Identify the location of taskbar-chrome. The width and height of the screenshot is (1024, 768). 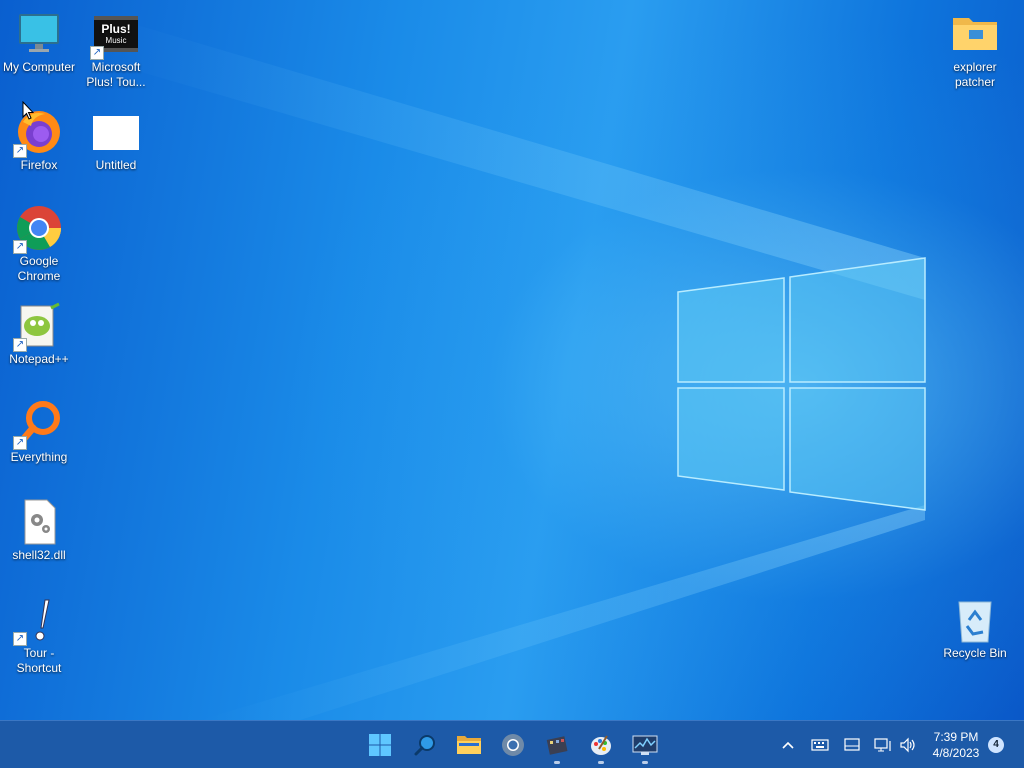
(513, 745).